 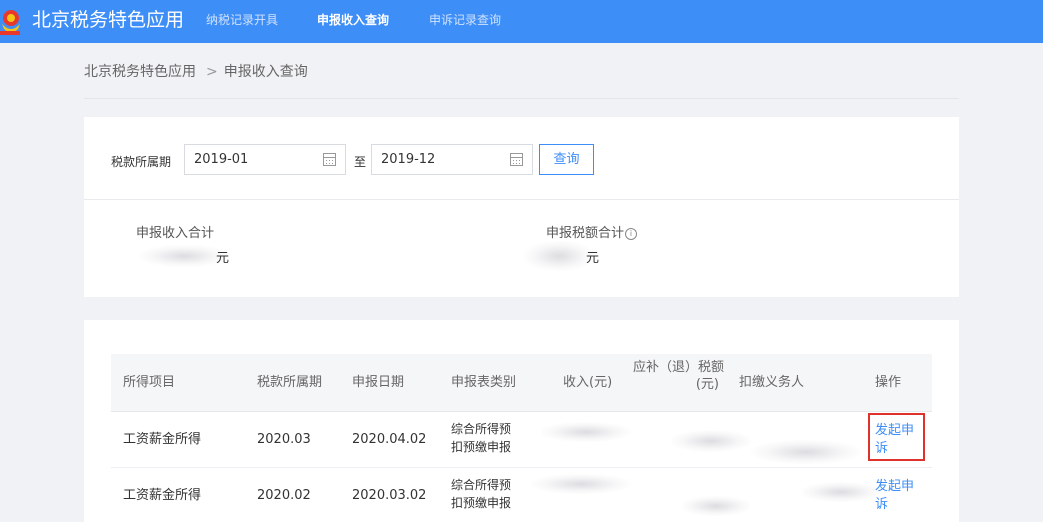 What do you see at coordinates (284, 495) in the screenshot?
I see `cell-period: 2020.02` at bounding box center [284, 495].